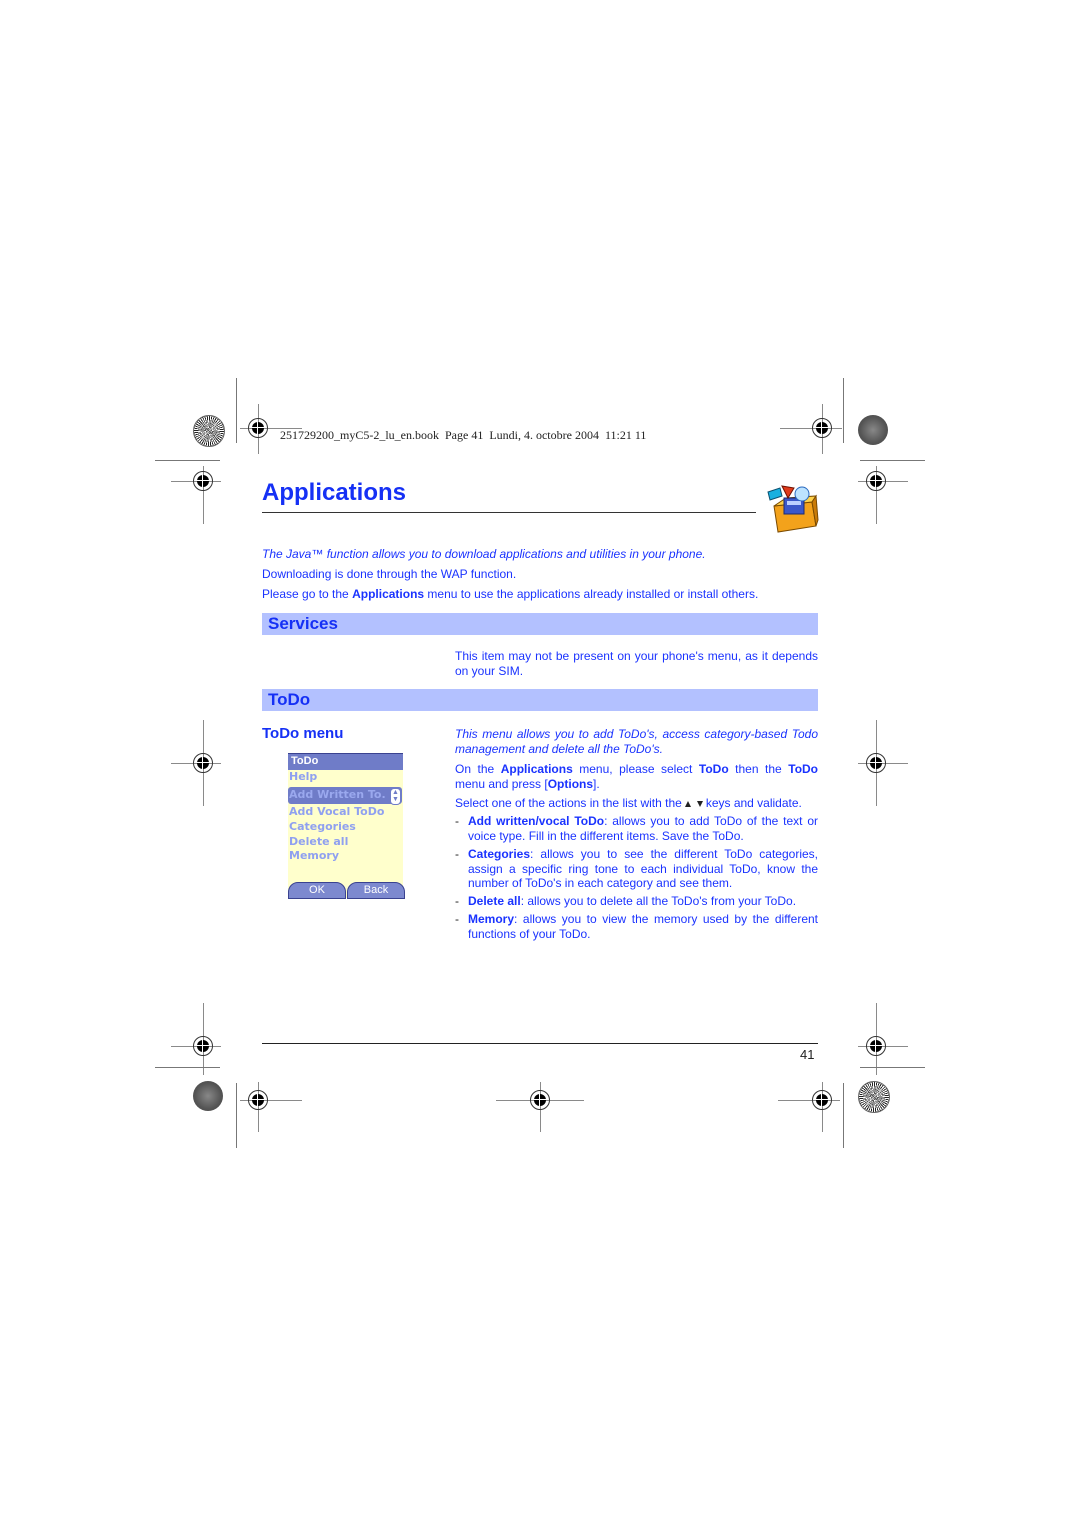 Image resolution: width=1080 pixels, height=1528 pixels. I want to click on applications-box-icon, so click(793, 509).